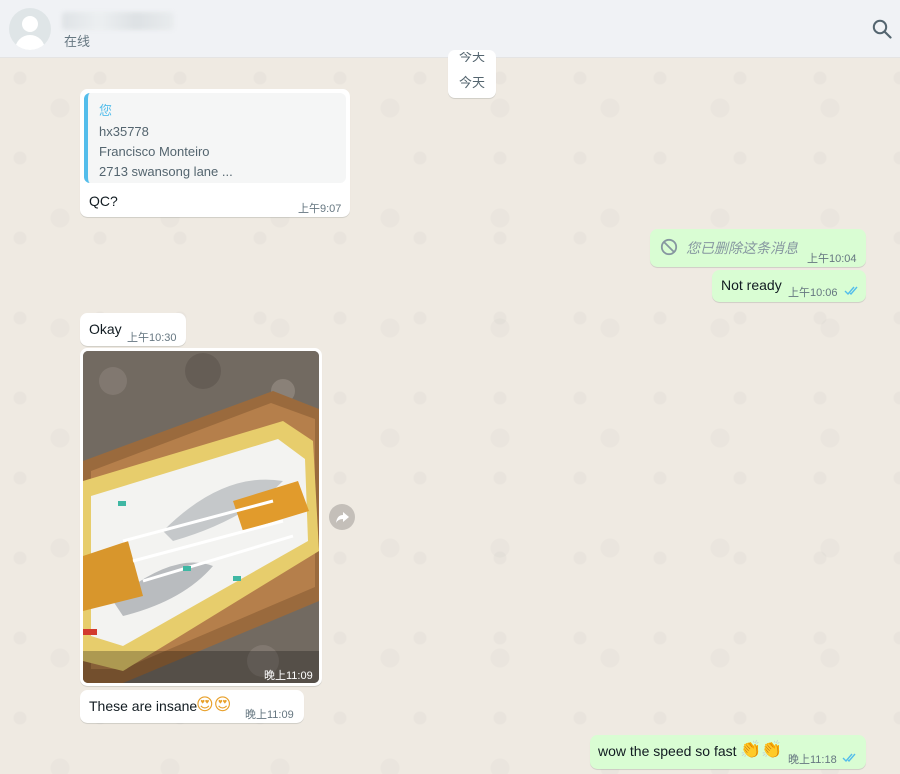  What do you see at coordinates (154, 151) in the screenshot?
I see `quoted-line: Francisco Monteiro` at bounding box center [154, 151].